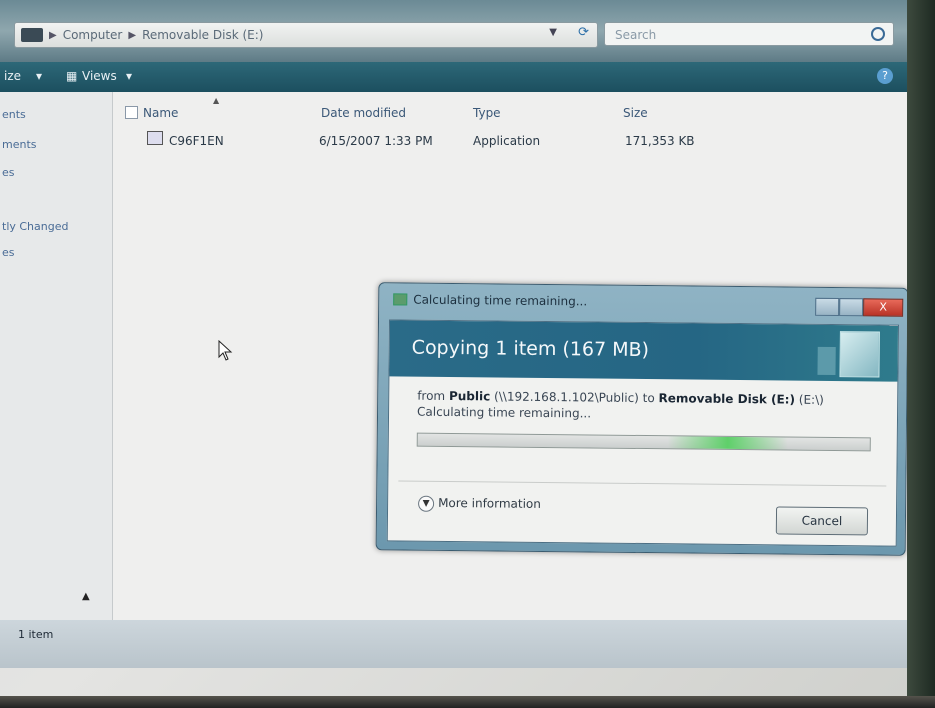 The image size is (935, 708). Describe the element at coordinates (643, 303) in the screenshot. I see `dialog-titlebar: Calculating time remaining... X` at that location.